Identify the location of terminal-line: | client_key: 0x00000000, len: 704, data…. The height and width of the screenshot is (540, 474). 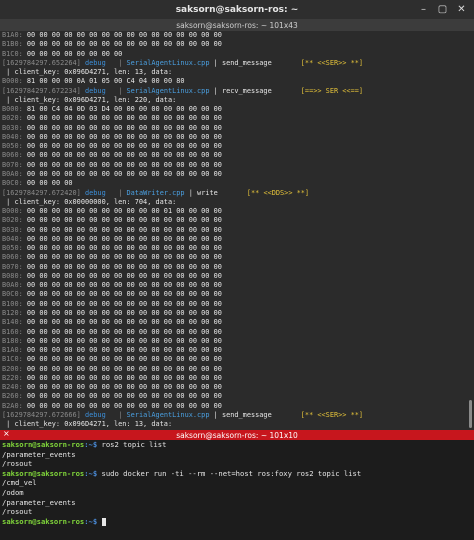
(238, 202).